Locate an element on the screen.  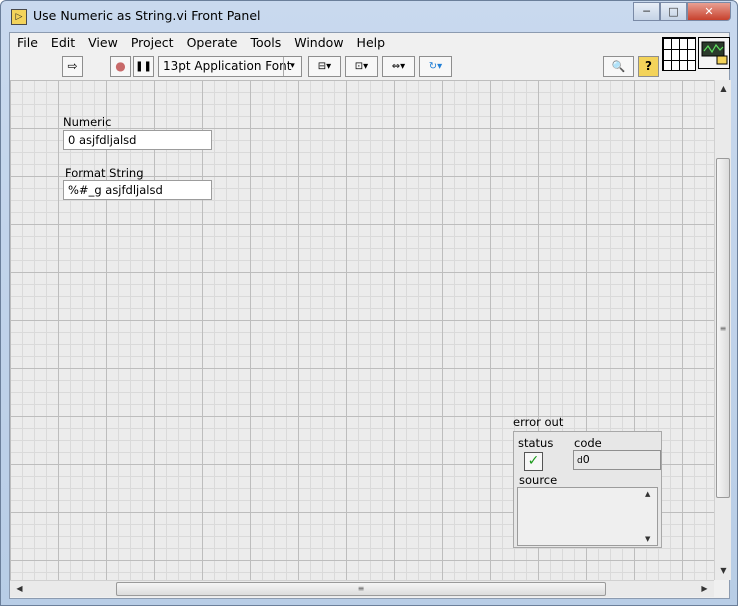
font-selector: 13pt Application Font ▾ is located at coordinates (230, 66).